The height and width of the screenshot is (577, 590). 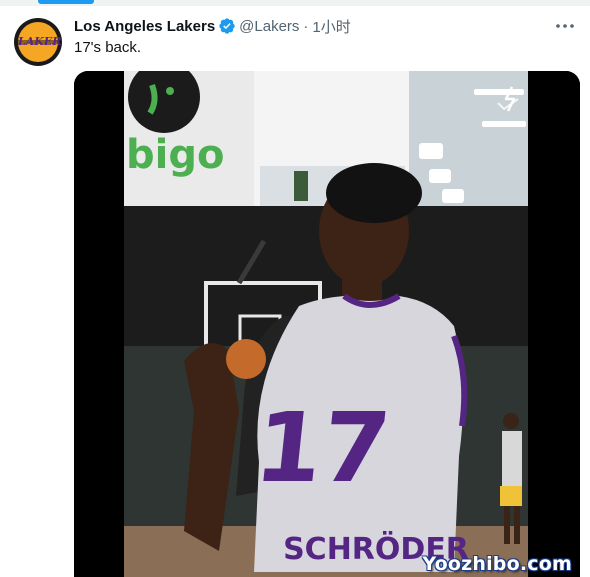 I want to click on active-tab-indicator, so click(x=66, y=2).